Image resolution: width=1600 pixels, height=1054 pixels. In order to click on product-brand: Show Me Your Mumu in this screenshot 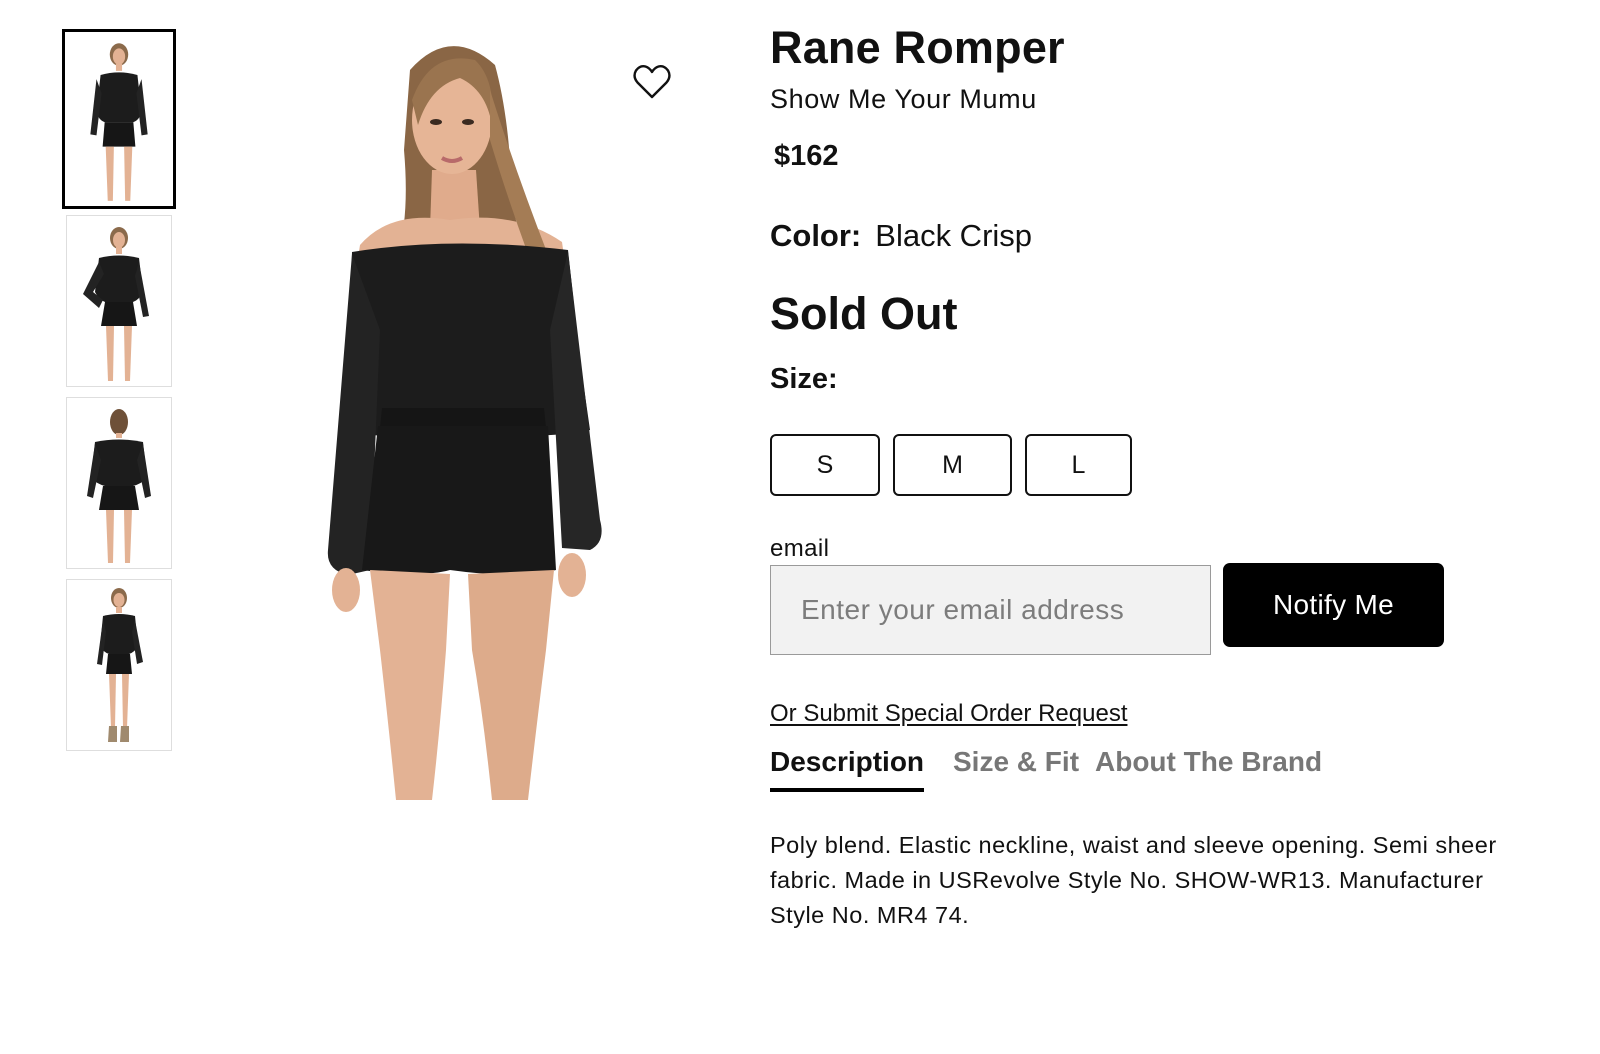, I will do `click(903, 99)`.